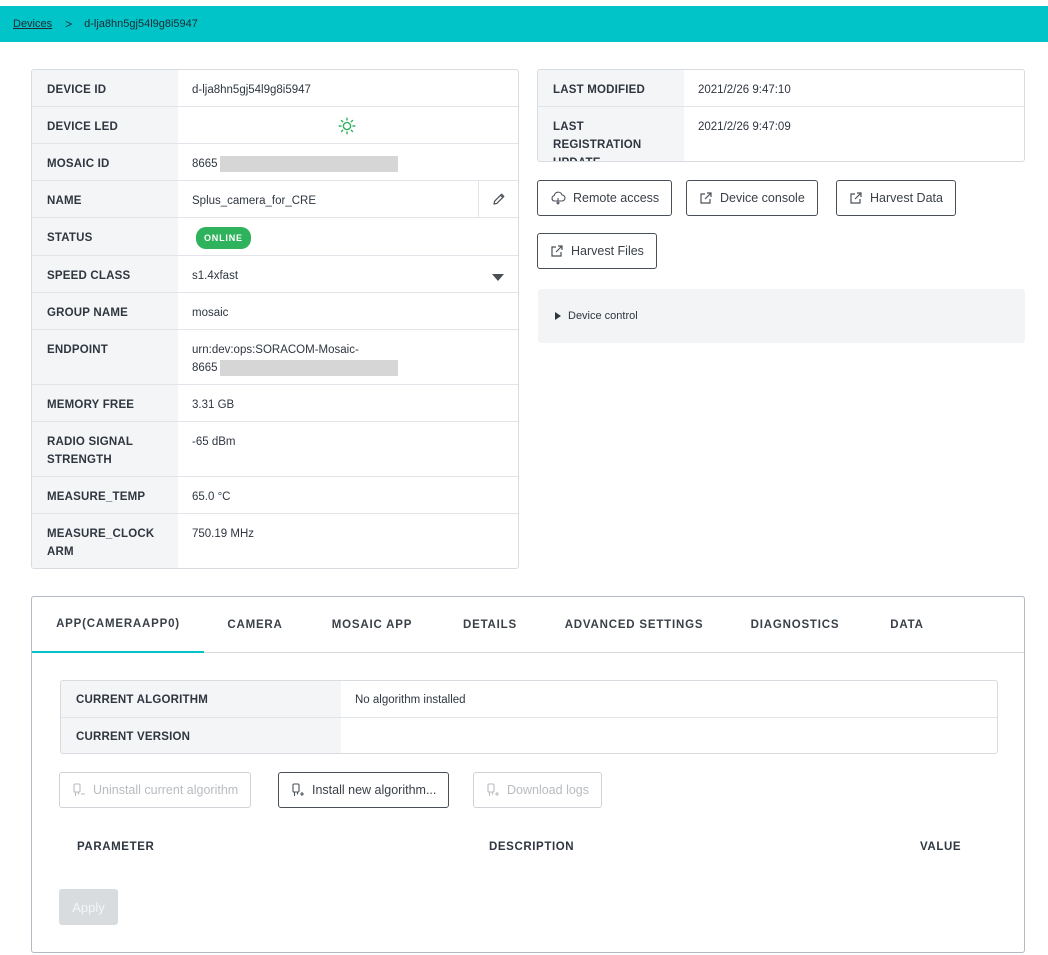 This screenshot has height=955, width=1048. Describe the element at coordinates (105, 541) in the screenshot. I see `info-key: MEASURE_CLOCK ARM` at that location.